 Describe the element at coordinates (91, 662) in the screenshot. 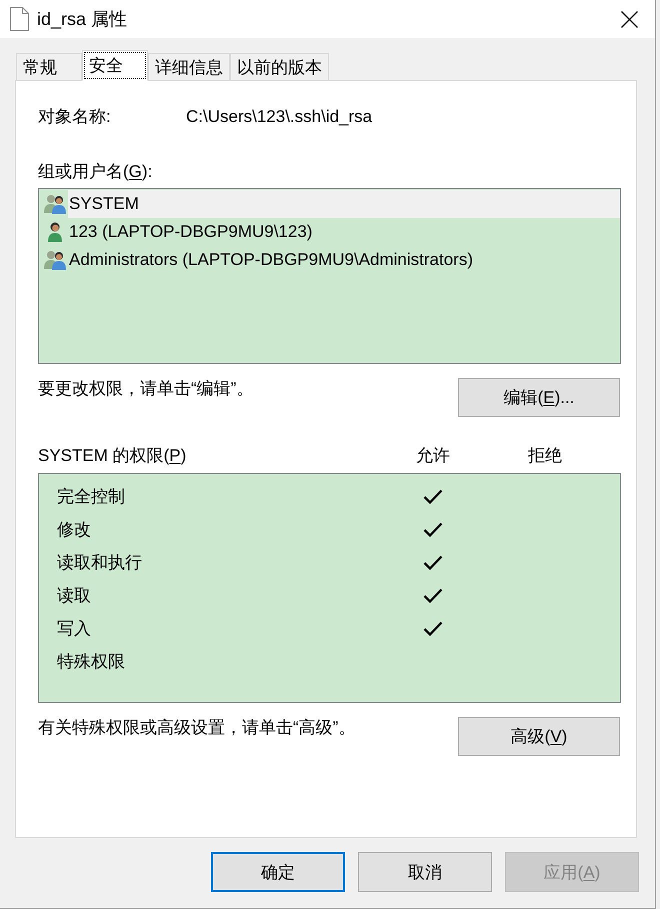

I see `permission-name: 特殊权限` at that location.